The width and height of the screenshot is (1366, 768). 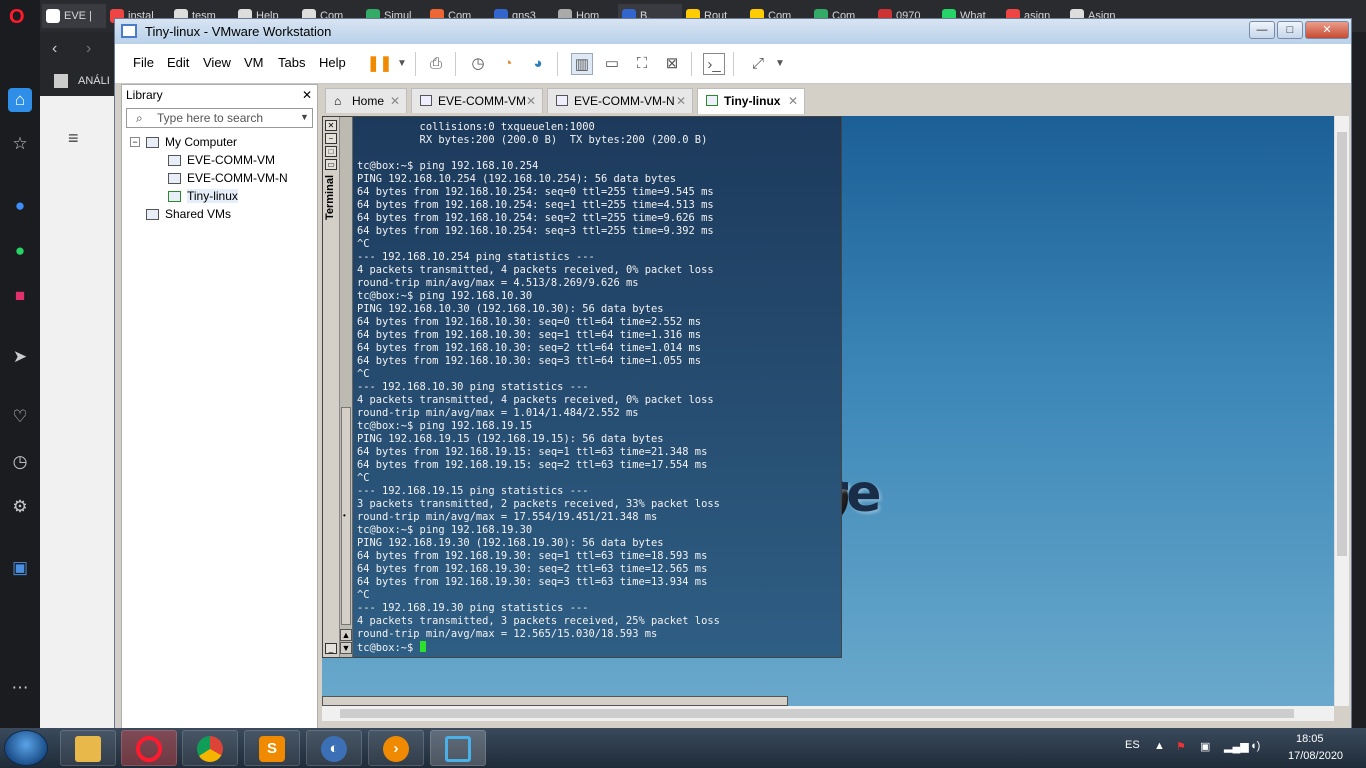 I want to click on send-keys-icon: ⎙, so click(x=436, y=64).